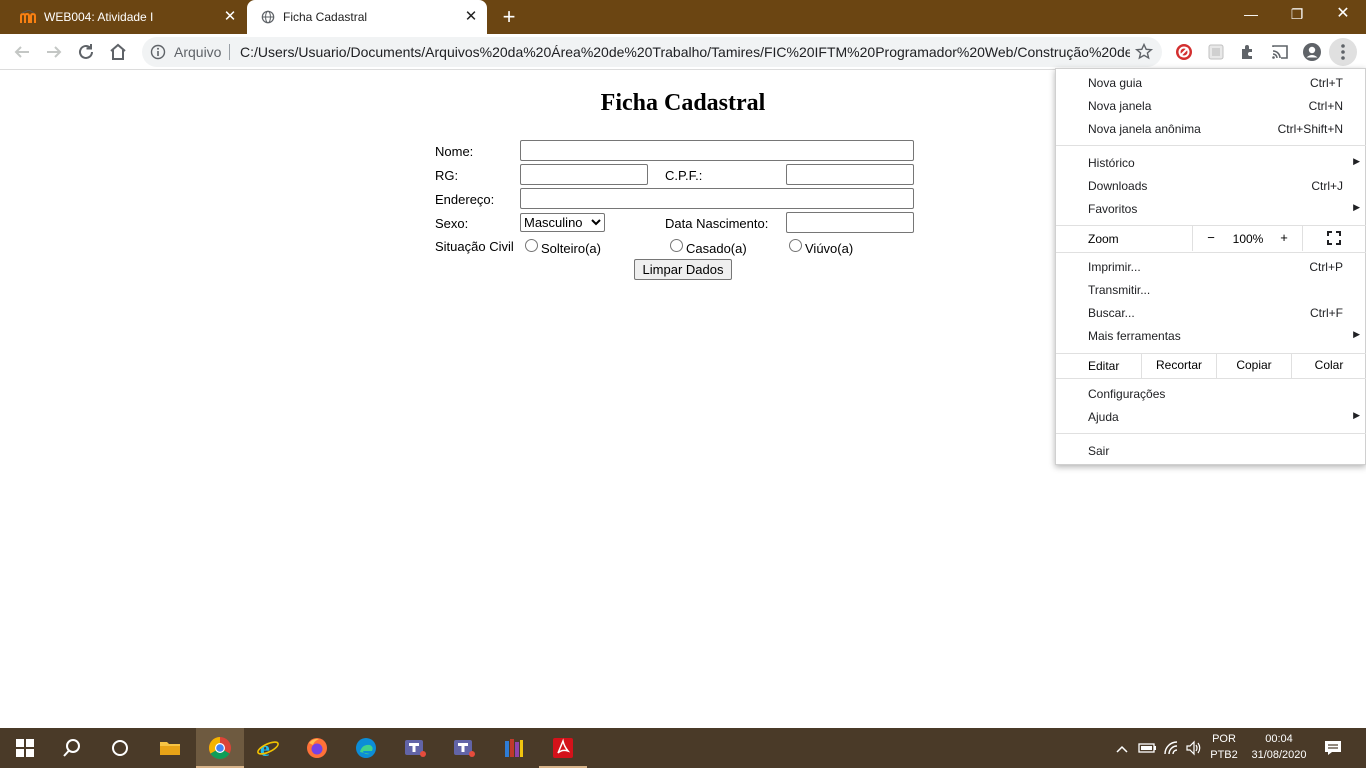 This screenshot has height=768, width=1366. Describe the element at coordinates (1248, 52) in the screenshot. I see `extensions-puzzle-icon` at that location.